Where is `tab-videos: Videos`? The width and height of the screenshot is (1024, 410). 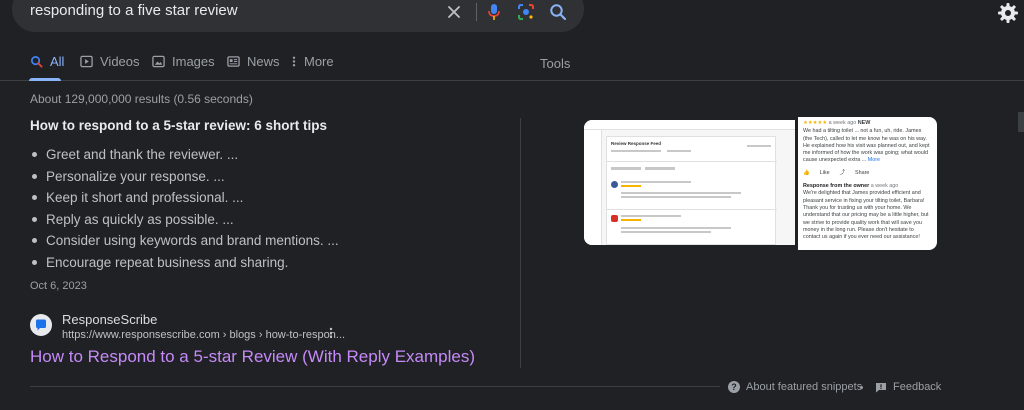
tab-videos: Videos is located at coordinates (110, 61).